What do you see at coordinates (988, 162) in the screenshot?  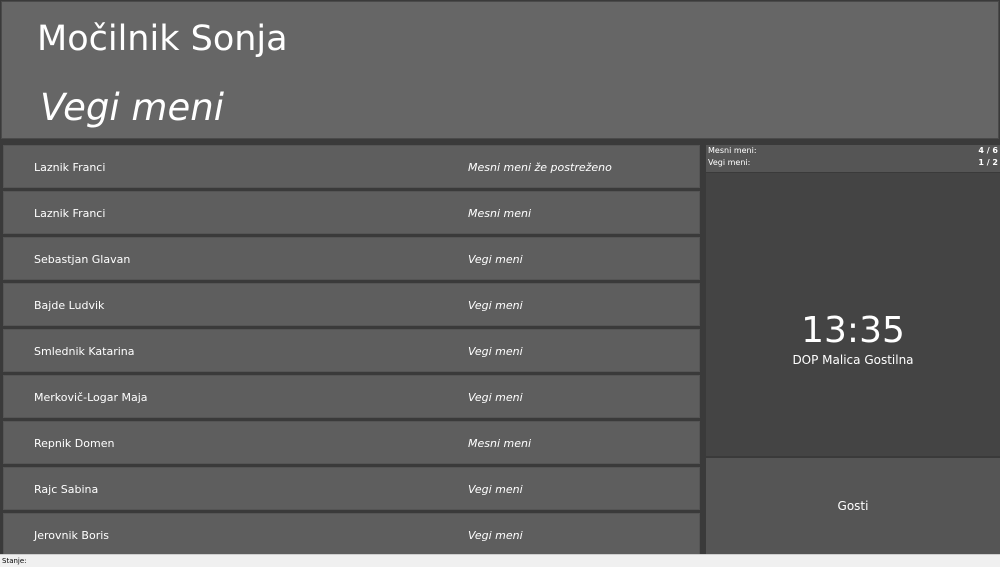 I see `veg-count-value: 1 / 2` at bounding box center [988, 162].